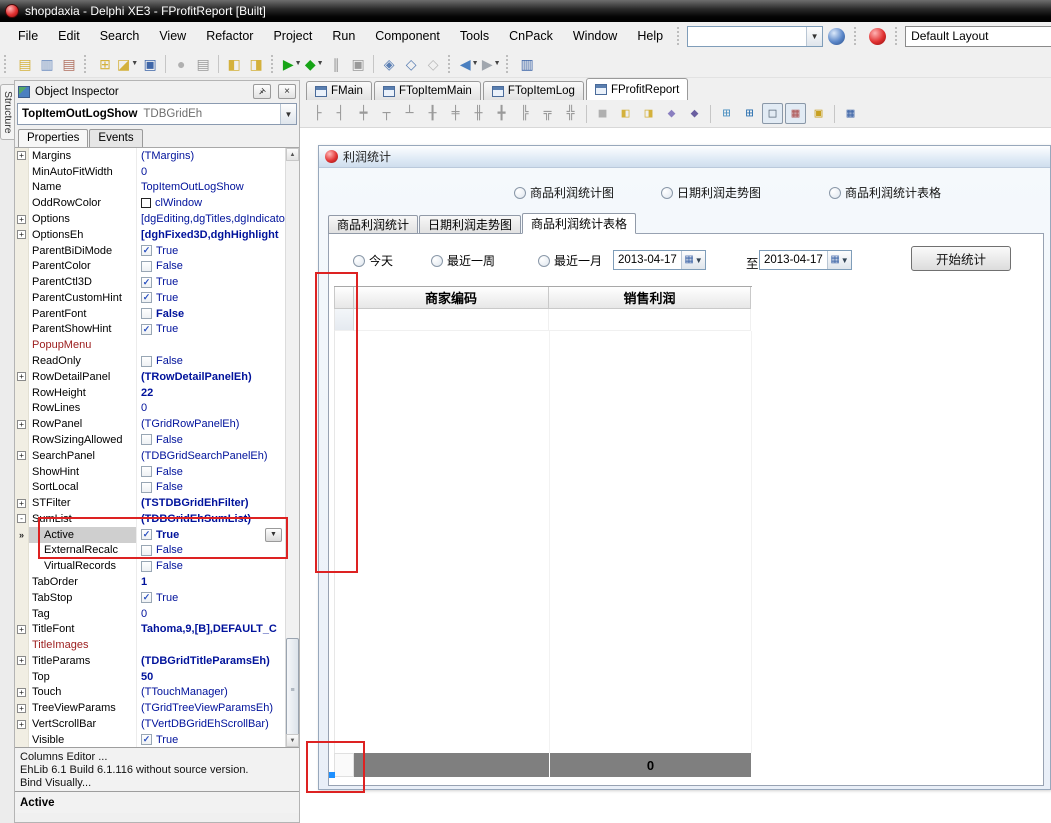 The height and width of the screenshot is (823, 1051). Describe the element at coordinates (69, 64) in the screenshot. I see `remove-file-button: ▤` at that location.